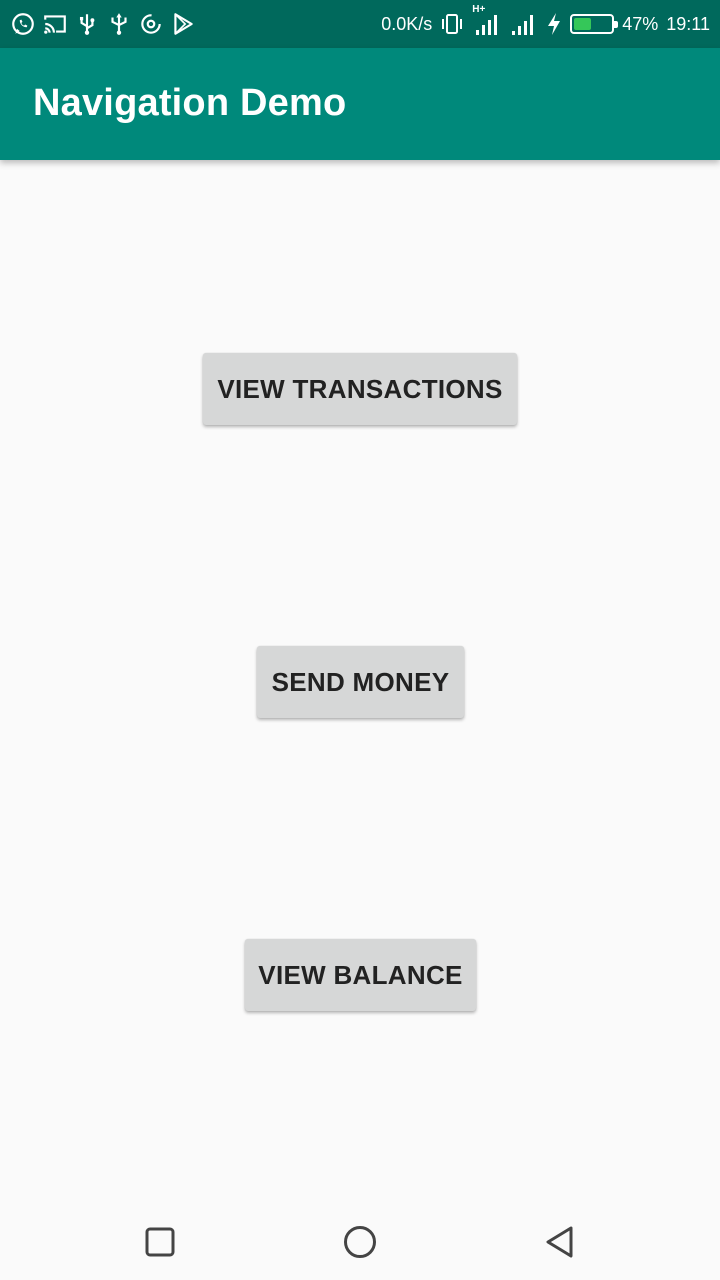 The width and height of the screenshot is (720, 1280). What do you see at coordinates (103, 24) in the screenshot?
I see `notification-icons` at bounding box center [103, 24].